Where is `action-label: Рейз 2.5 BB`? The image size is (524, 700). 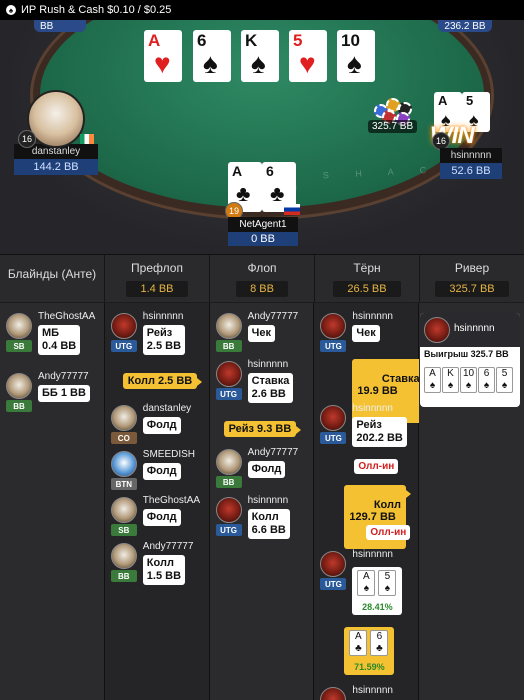
action-label: Рейз 2.5 BB is located at coordinates (164, 340).